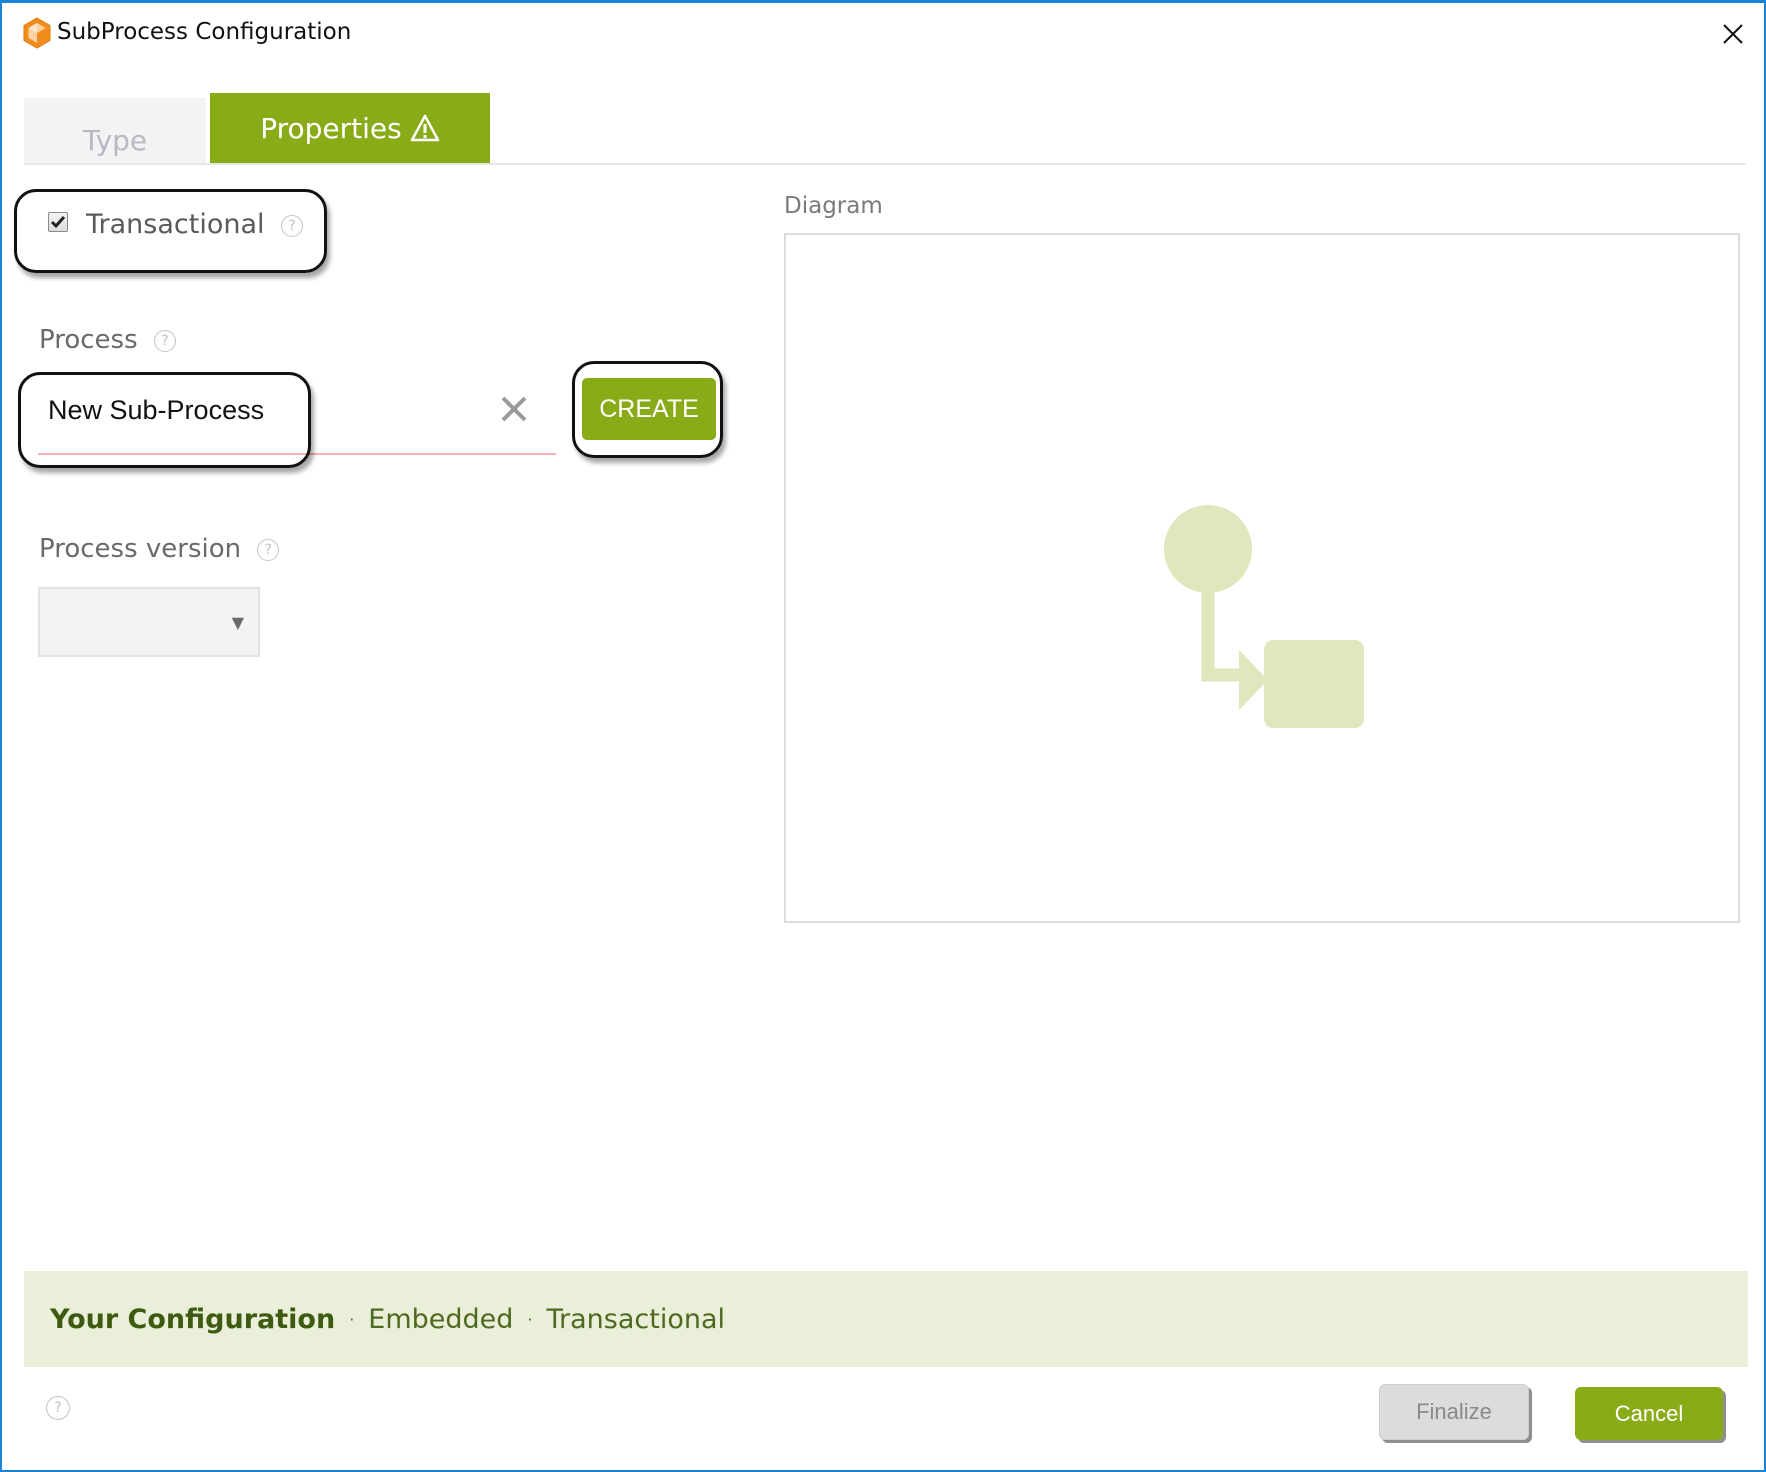  I want to click on process-version-label-text: Process version, so click(140, 549).